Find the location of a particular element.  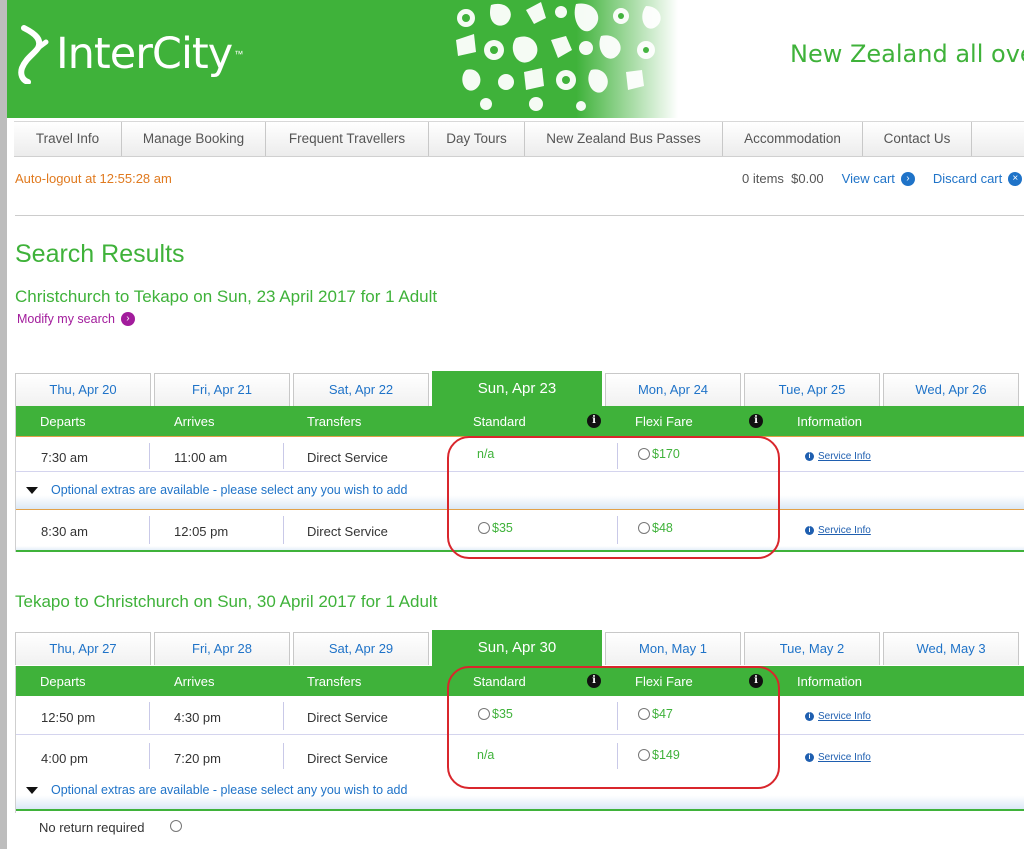

departs-time: 12:50 pm is located at coordinates (68, 717).